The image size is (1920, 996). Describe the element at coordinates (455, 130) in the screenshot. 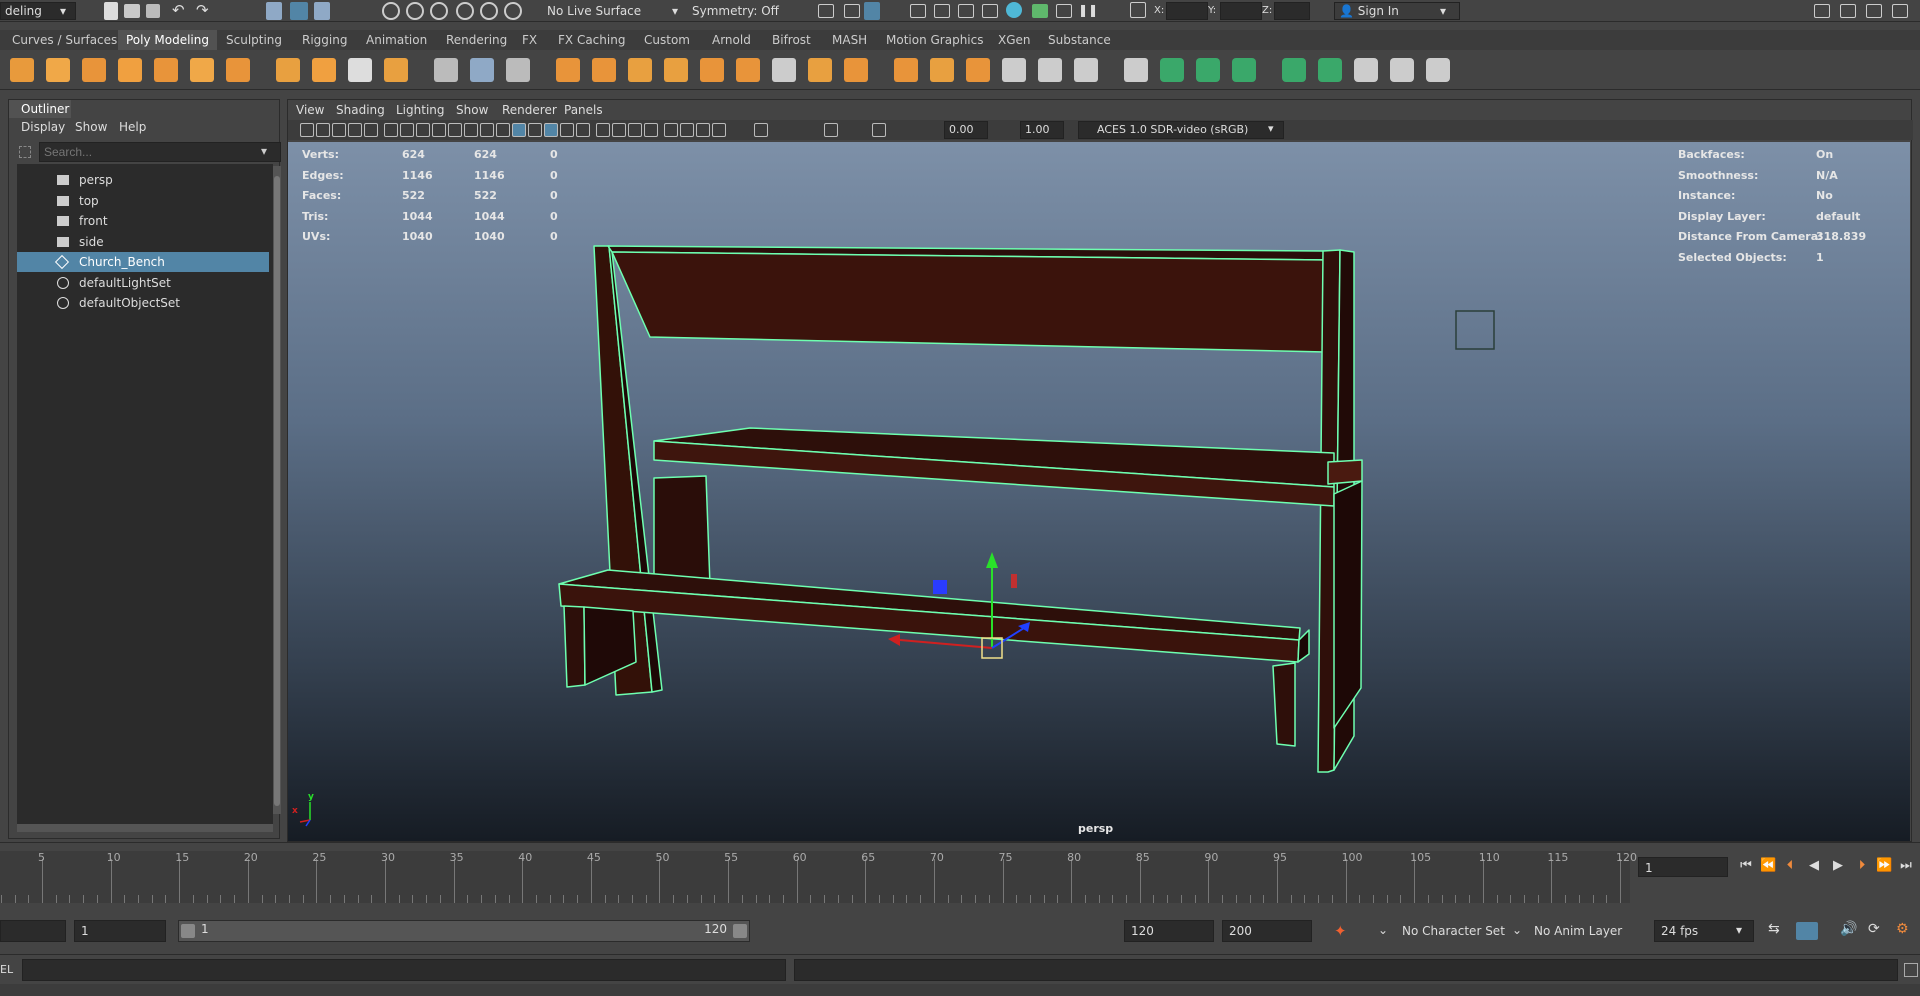

I see `field-chart-icon` at that location.